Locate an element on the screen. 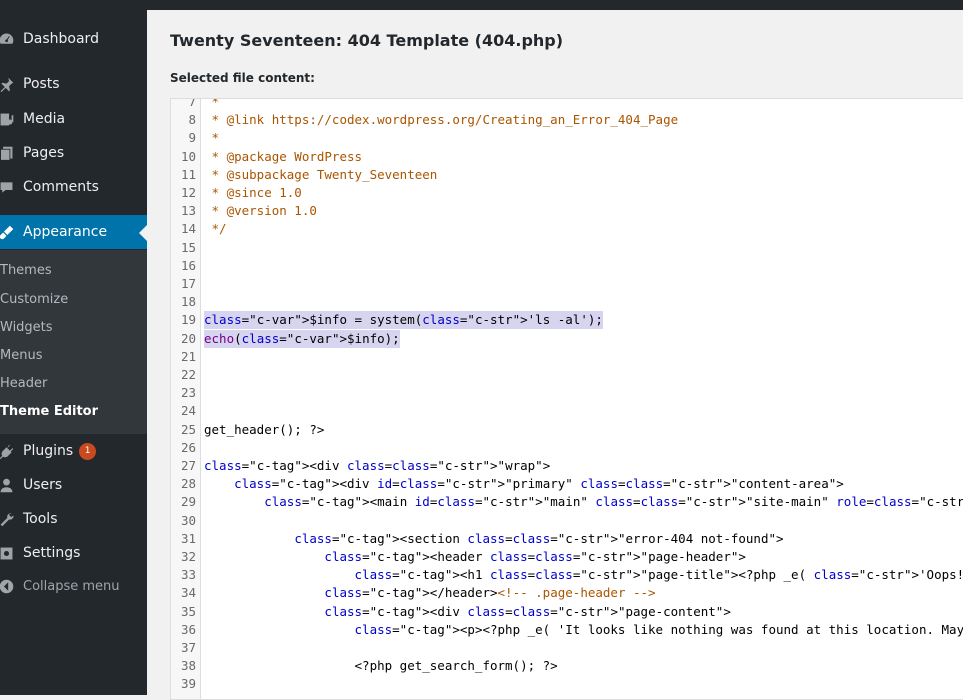 The height and width of the screenshot is (700, 963). pages-icon is located at coordinates (7, 153).